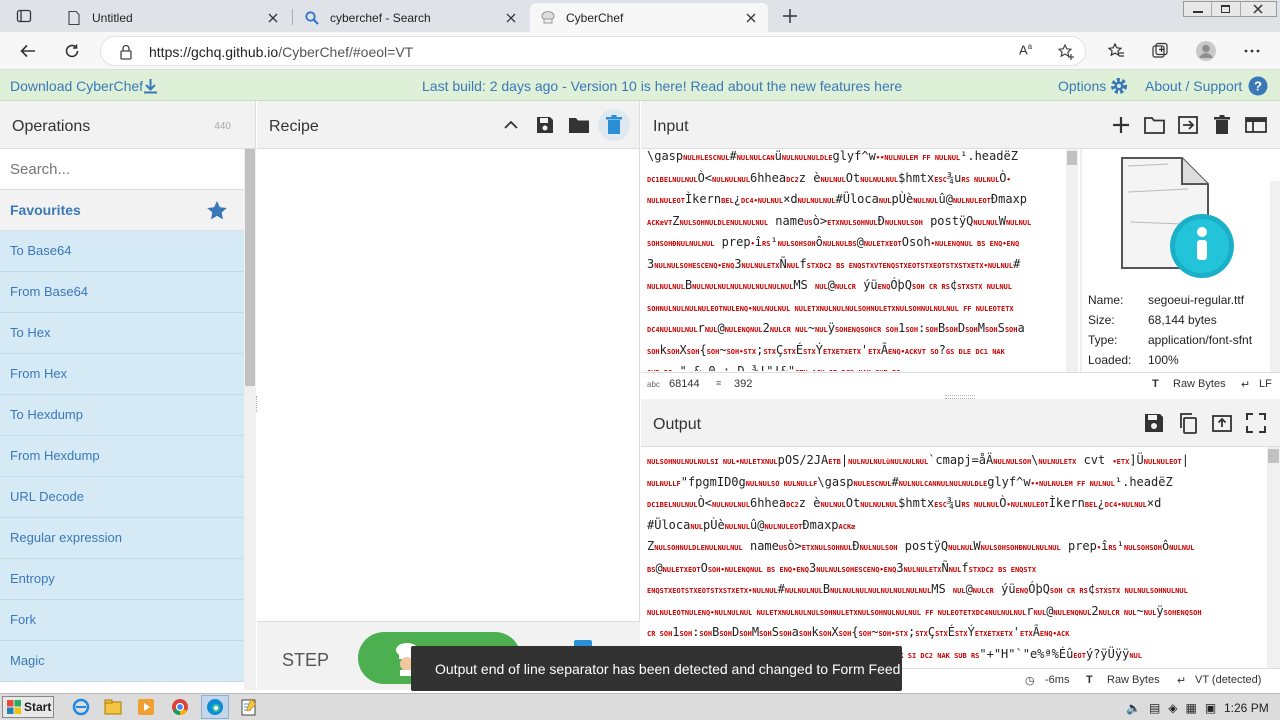 The height and width of the screenshot is (720, 1280). What do you see at coordinates (1198, 9) in the screenshot?
I see `minimize-icon` at bounding box center [1198, 9].